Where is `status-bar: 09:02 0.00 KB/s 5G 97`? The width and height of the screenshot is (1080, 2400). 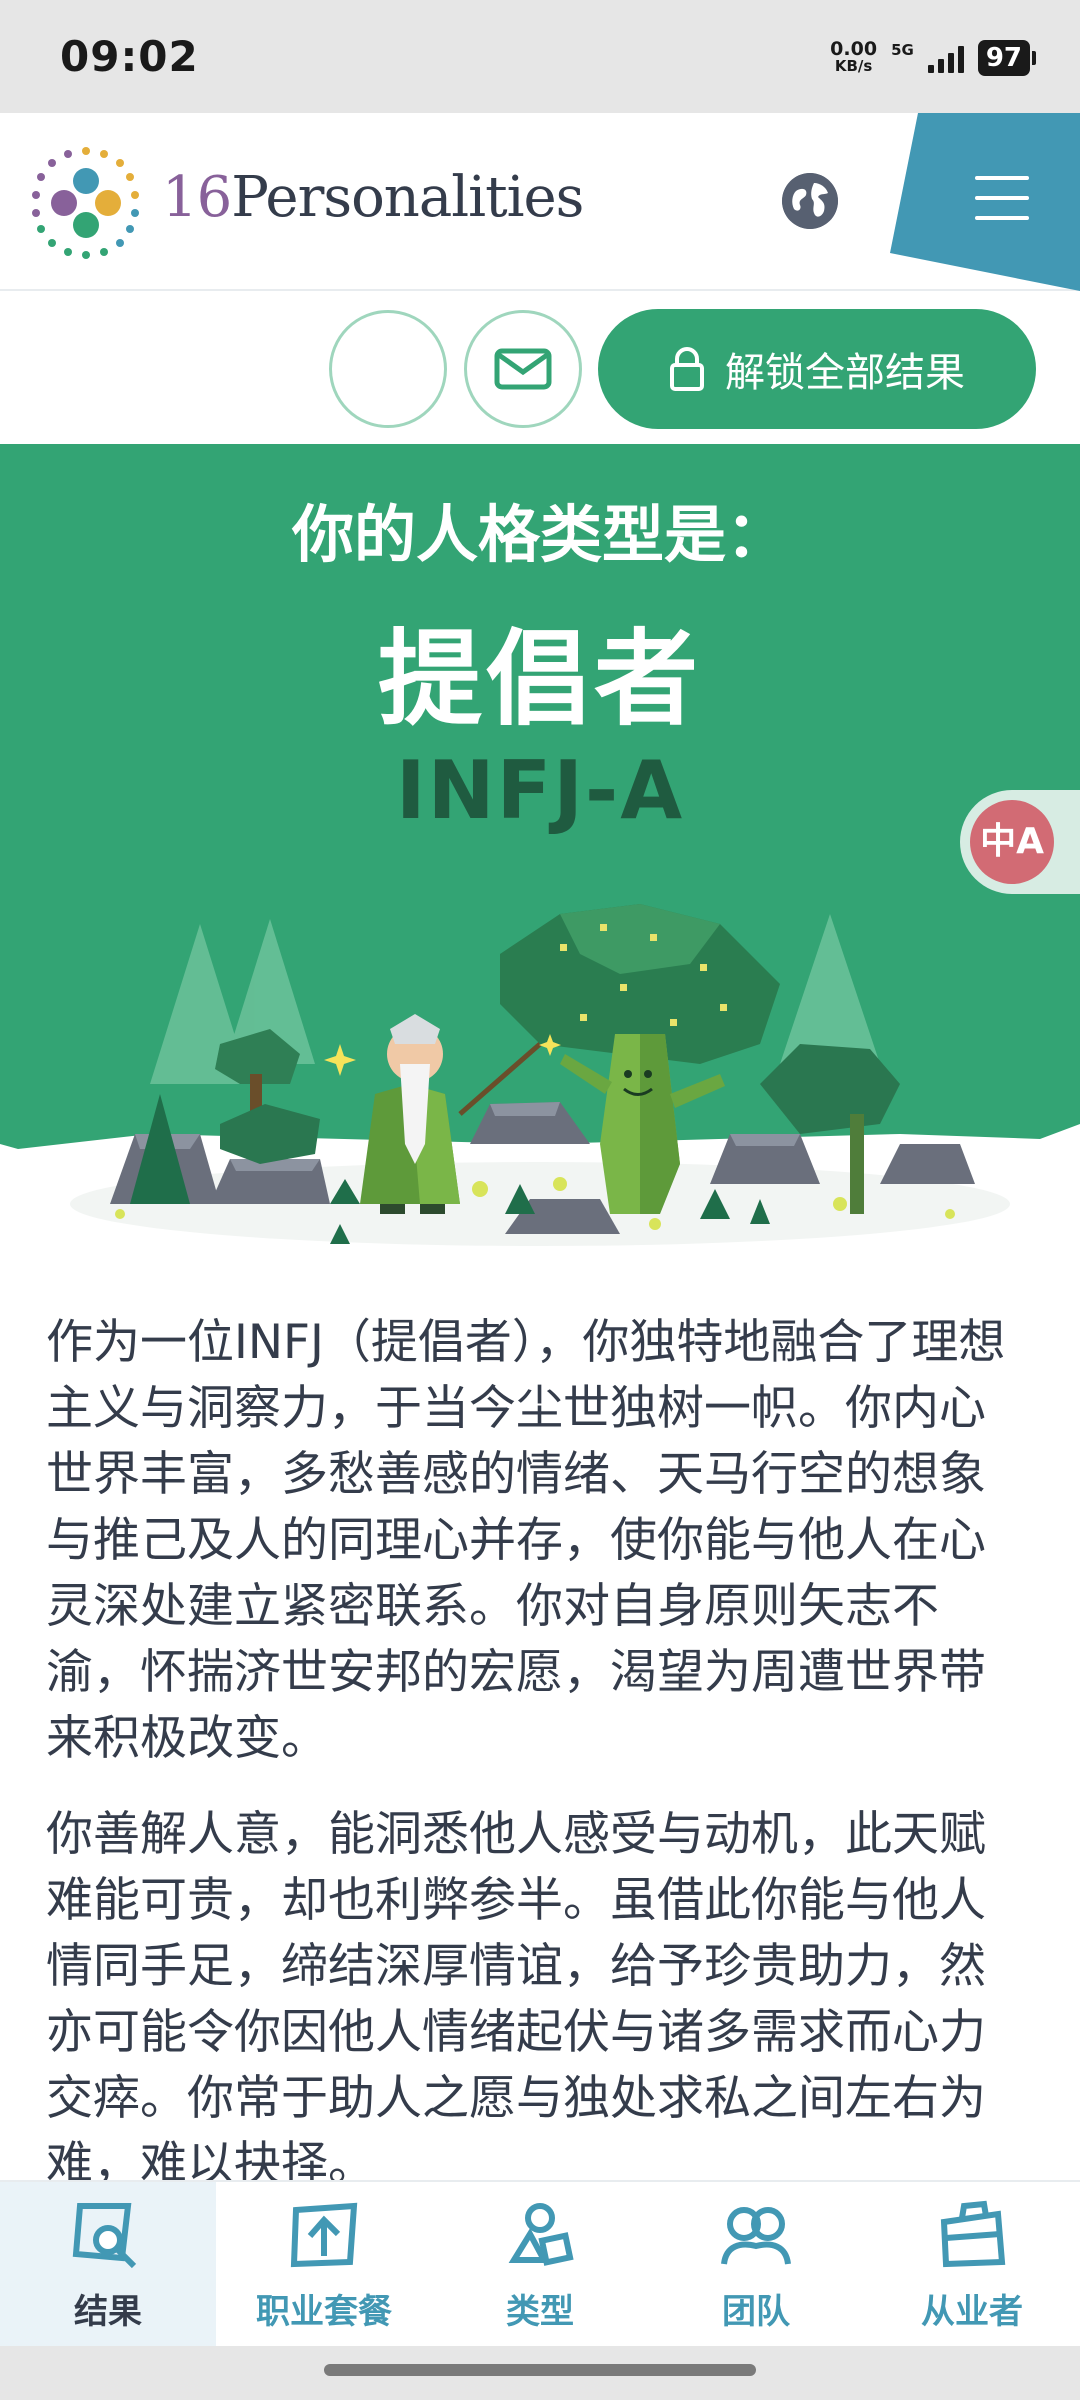 status-bar: 09:02 0.00 KB/s 5G 97 is located at coordinates (540, 56).